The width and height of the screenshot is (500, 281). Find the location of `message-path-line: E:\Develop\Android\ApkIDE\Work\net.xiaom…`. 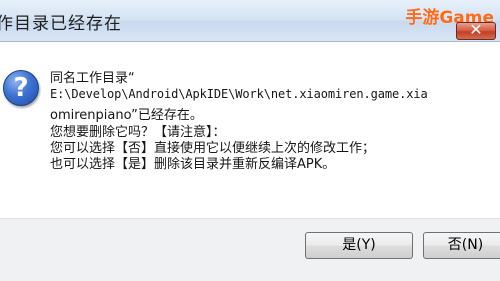

message-path-line: E:\Develop\Android\ApkIDE\Work\net.xiaom… is located at coordinates (239, 94).